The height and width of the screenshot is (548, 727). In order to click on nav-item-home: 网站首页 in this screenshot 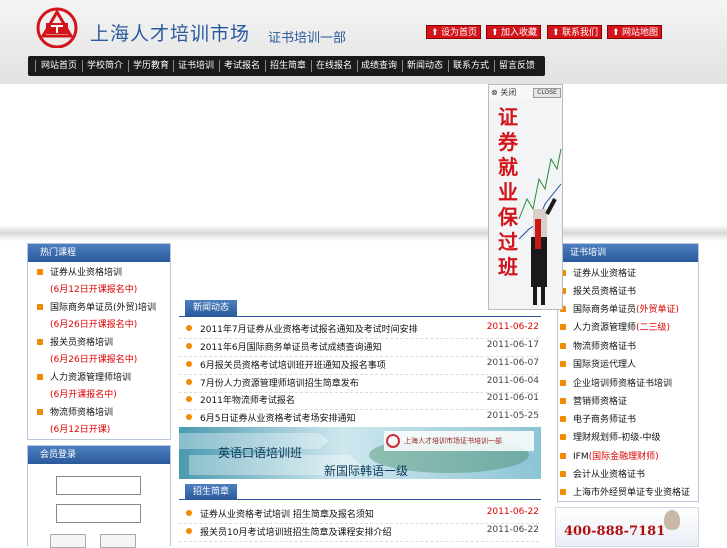, I will do `click(59, 66)`.